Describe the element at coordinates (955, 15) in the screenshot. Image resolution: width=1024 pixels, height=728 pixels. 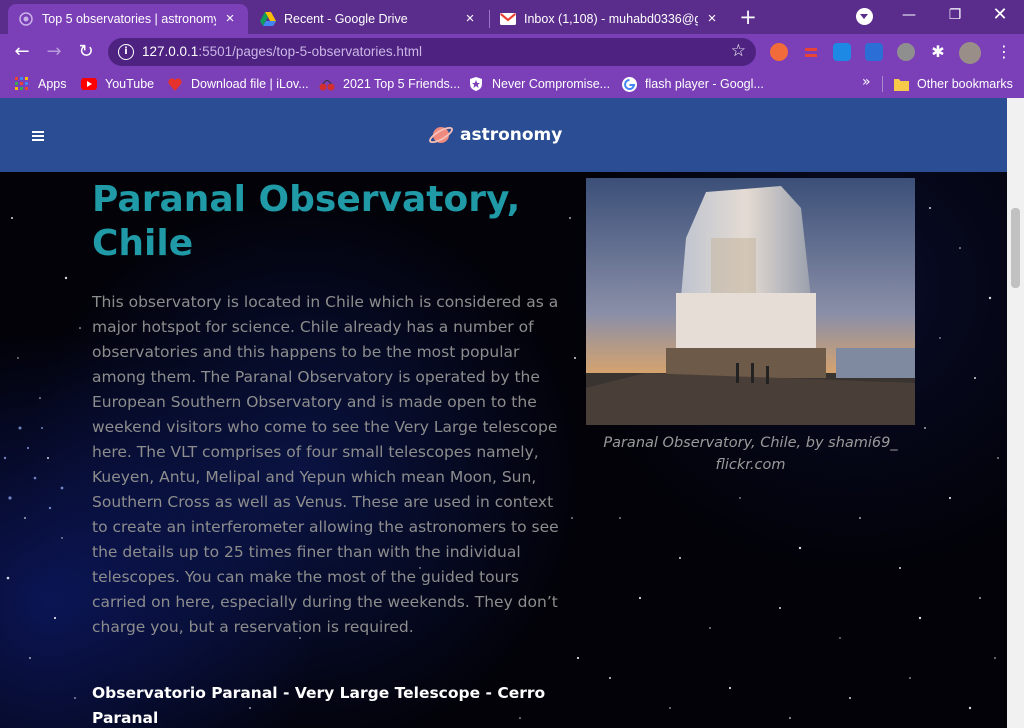
I see `restore-button: ❐` at that location.